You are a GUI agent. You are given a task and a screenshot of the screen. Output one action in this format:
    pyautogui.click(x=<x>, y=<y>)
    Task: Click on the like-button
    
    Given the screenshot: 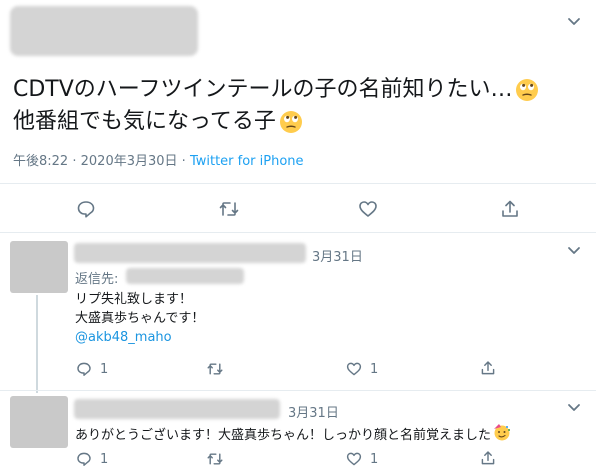 What is the action you would take?
    pyautogui.click(x=368, y=209)
    